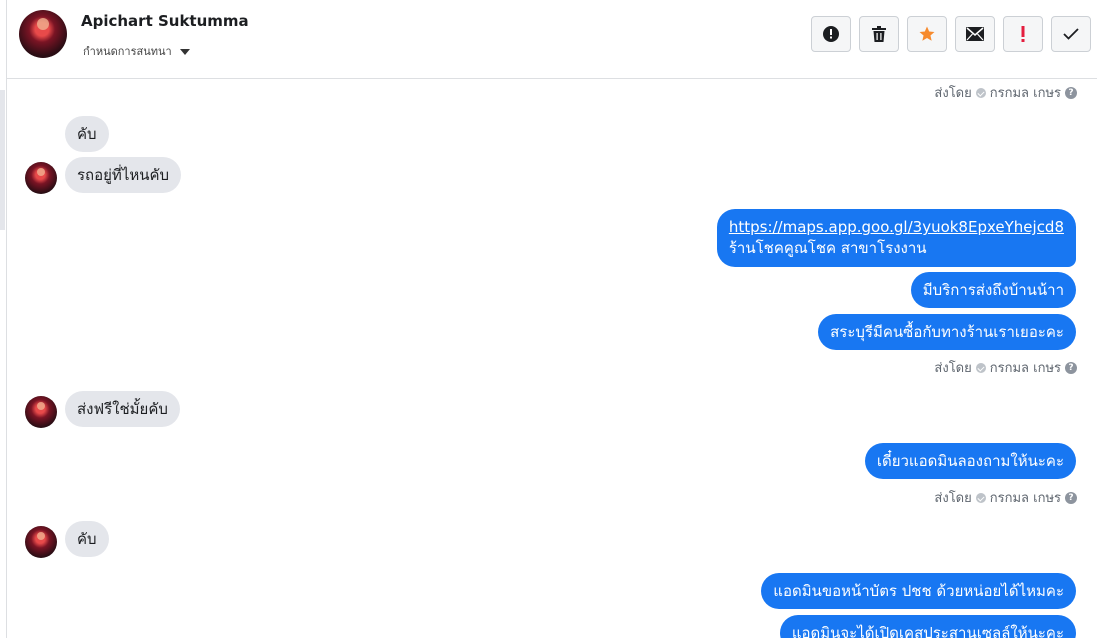 Image resolution: width=1097 pixels, height=638 pixels. Describe the element at coordinates (184, 52) in the screenshot. I see `caret-down-icon` at that location.